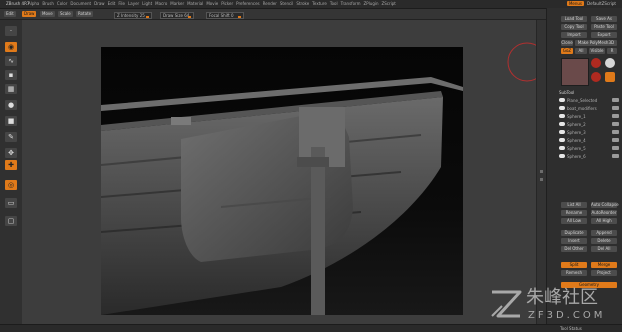  I want to click on menu-item: ZScript, so click(389, 3).